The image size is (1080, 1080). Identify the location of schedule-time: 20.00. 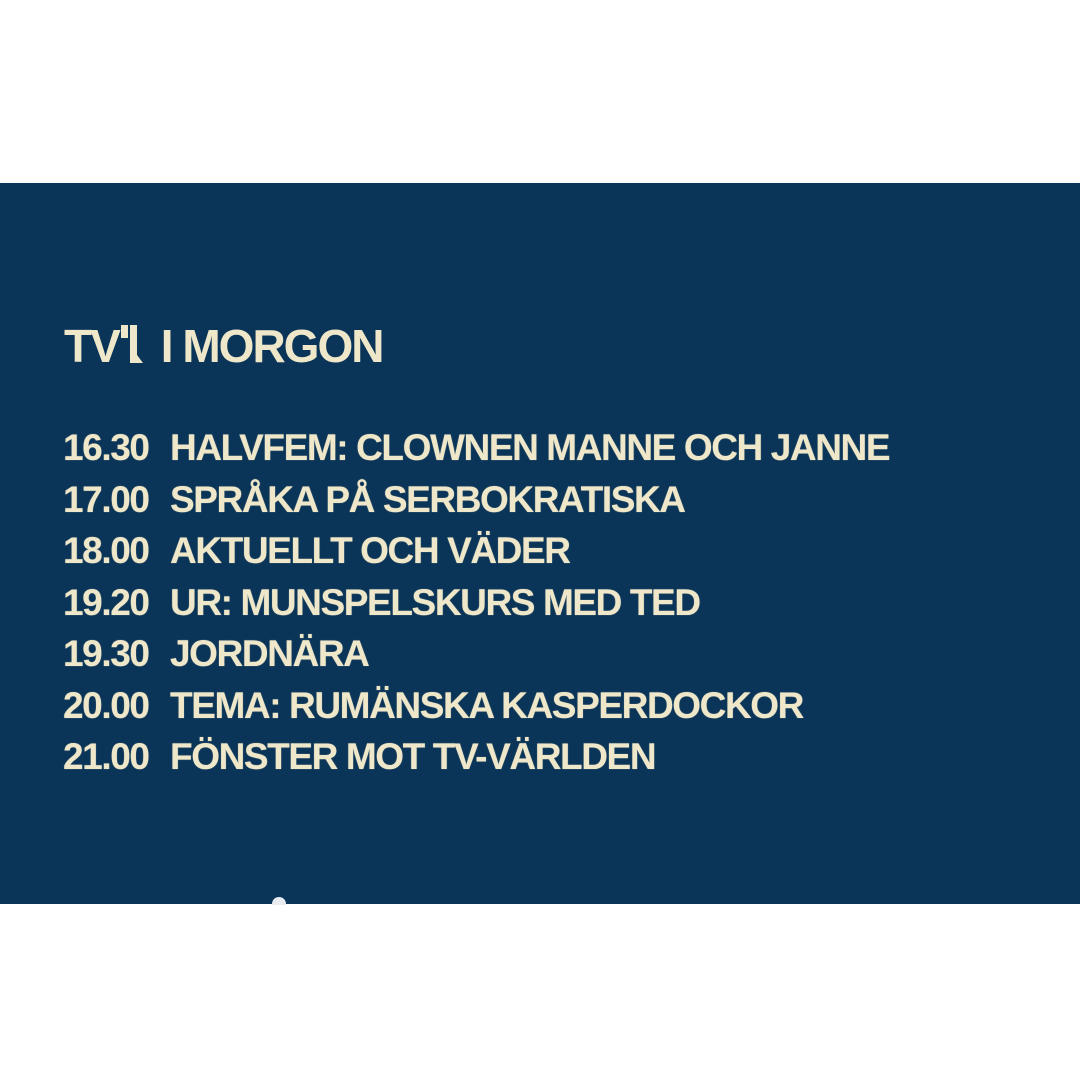
(106, 705).